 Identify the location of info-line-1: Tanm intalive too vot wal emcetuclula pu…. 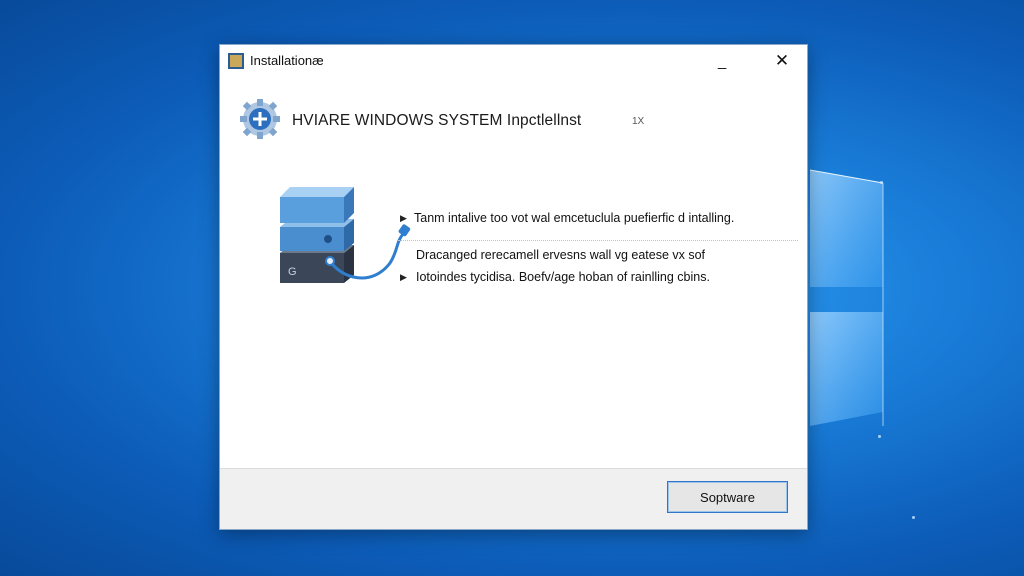
(574, 218).